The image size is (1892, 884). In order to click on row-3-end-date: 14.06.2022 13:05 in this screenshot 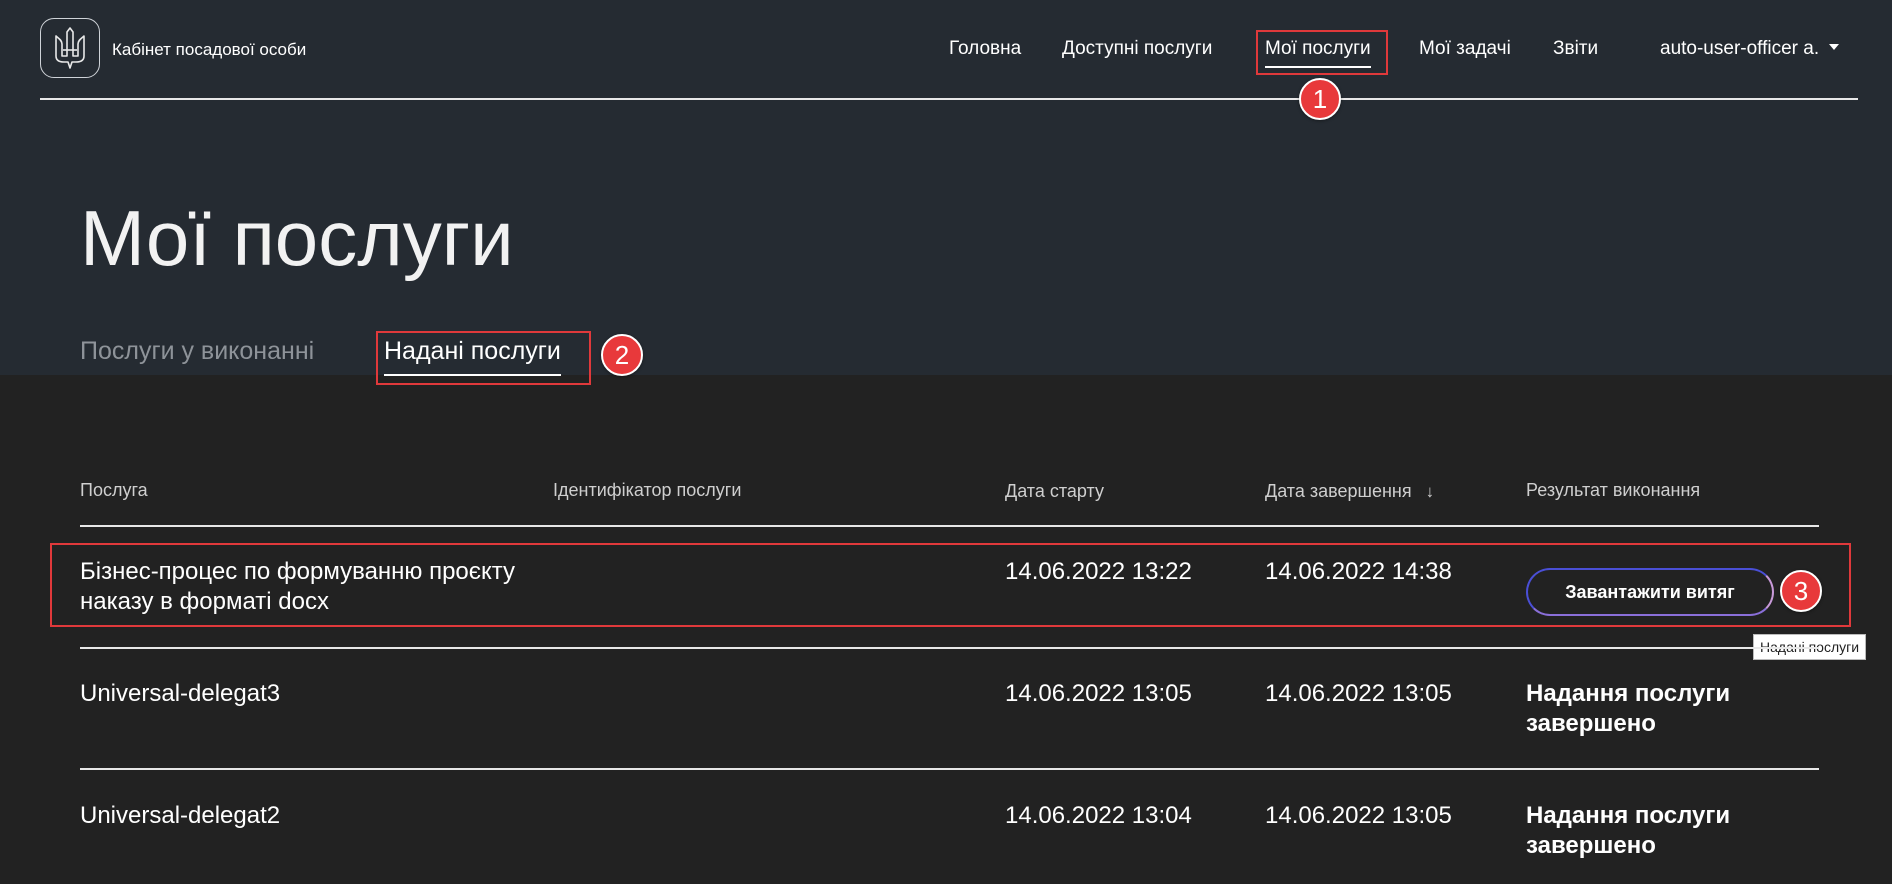, I will do `click(1358, 815)`.